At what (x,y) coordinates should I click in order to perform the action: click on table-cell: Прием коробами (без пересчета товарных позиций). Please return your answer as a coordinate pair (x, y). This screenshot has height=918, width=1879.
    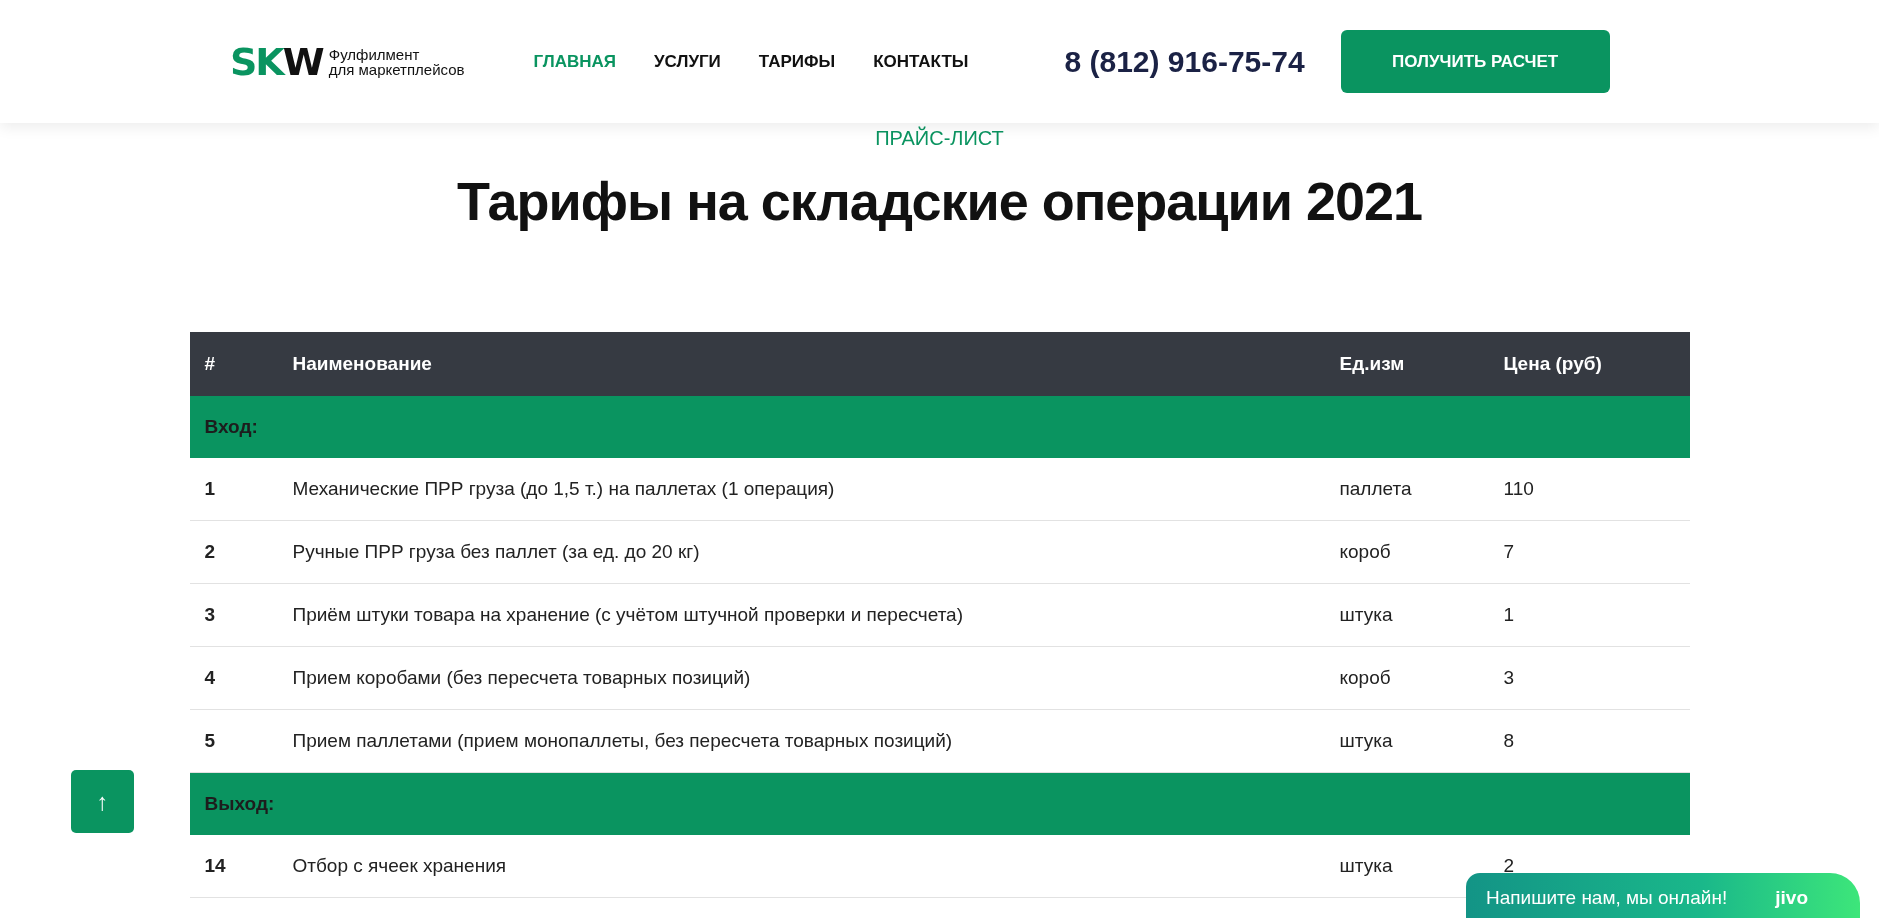
    Looking at the image, I should click on (801, 678).